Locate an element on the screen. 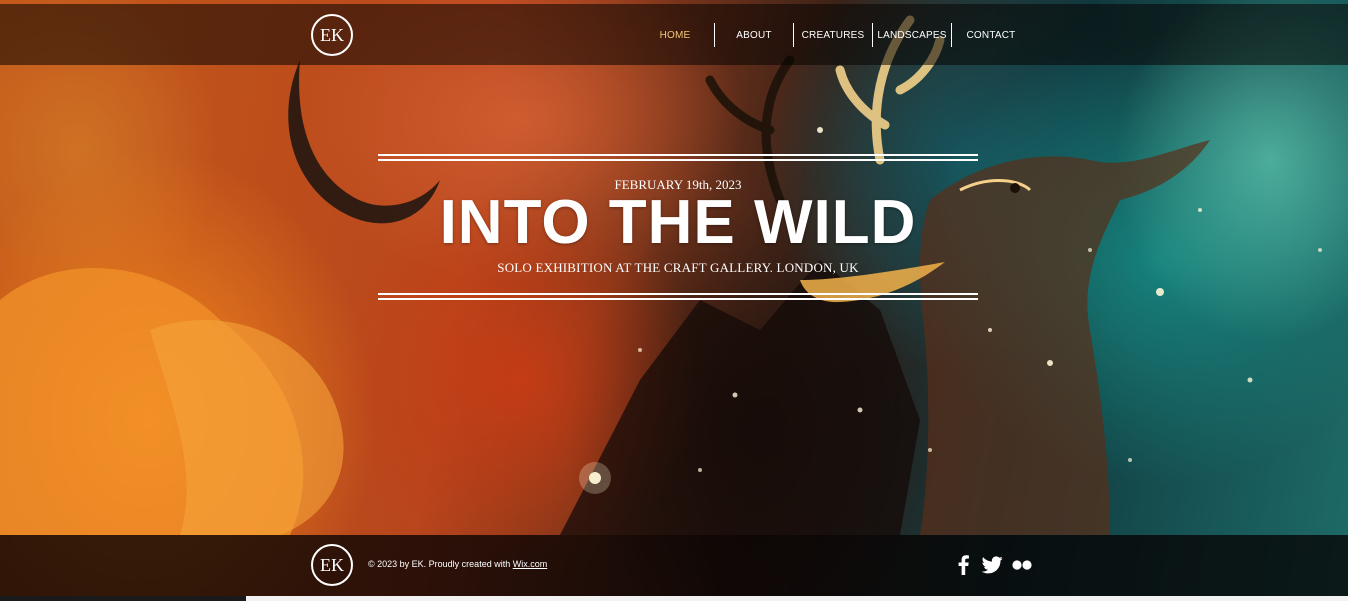 The width and height of the screenshot is (1348, 601). silhouette-shape is located at coordinates (740, 397).